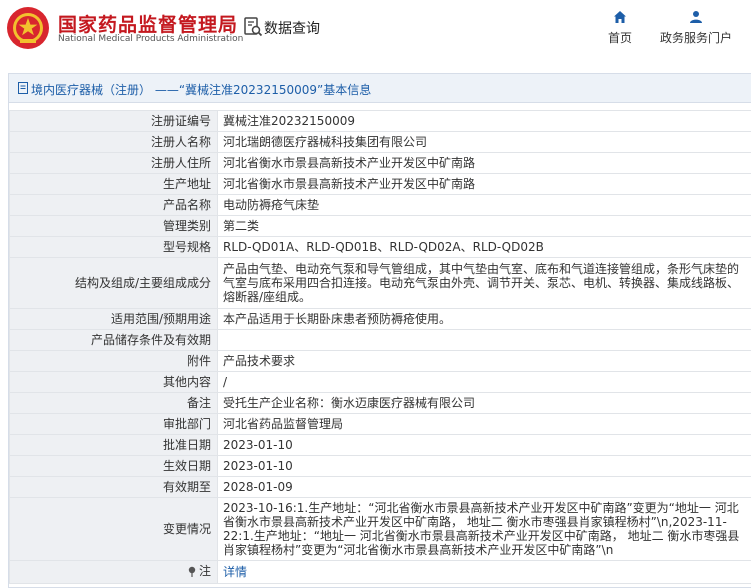 The image size is (751, 588). I want to click on info-row: 批准日期 2023-01-10, so click(380, 445).